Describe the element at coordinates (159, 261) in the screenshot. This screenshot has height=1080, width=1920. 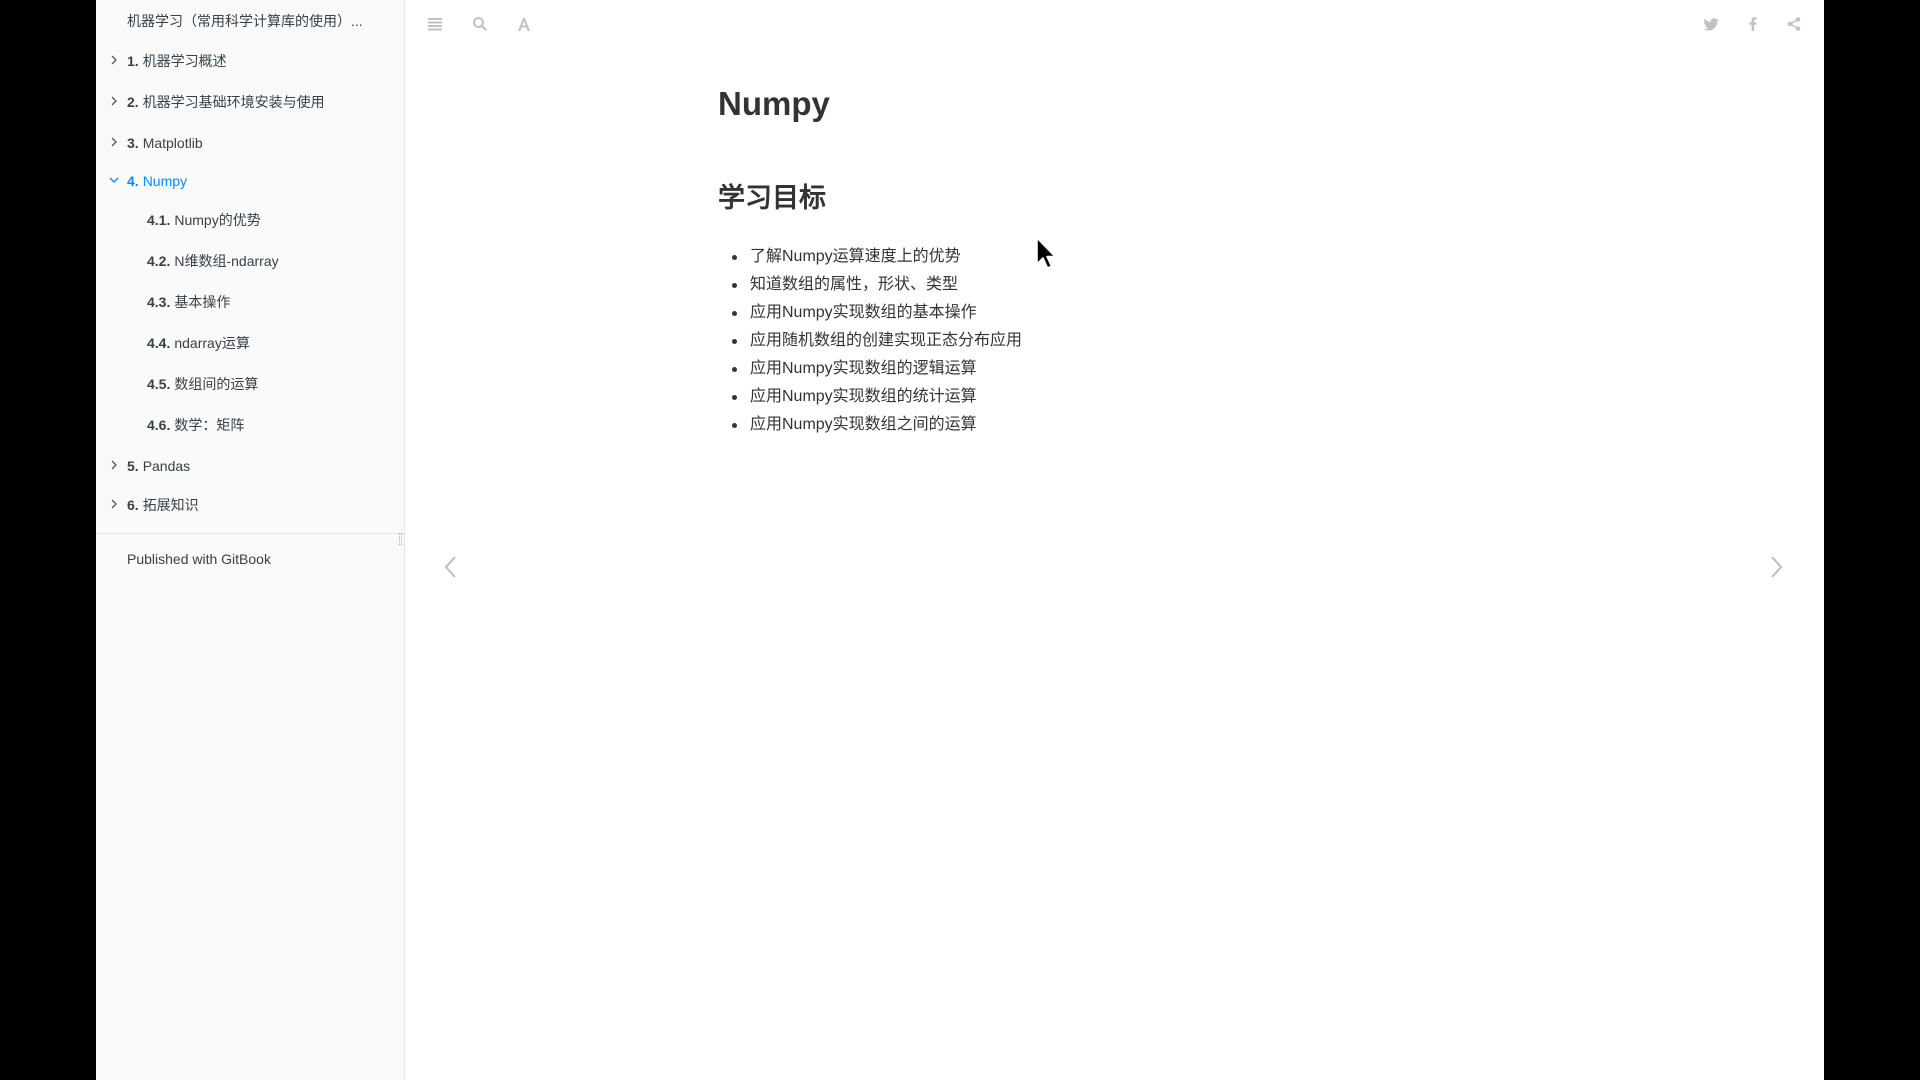
I see `sidebar-item-number: 4.2.` at that location.